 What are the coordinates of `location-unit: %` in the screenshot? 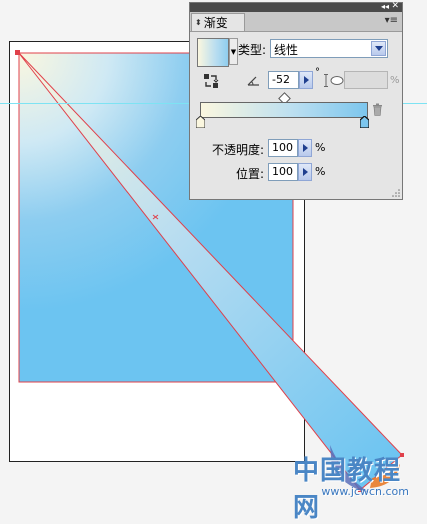 It's located at (320, 171).